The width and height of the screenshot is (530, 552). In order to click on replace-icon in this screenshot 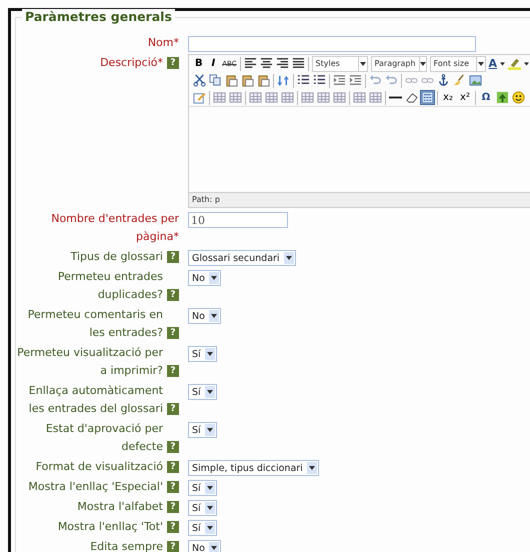, I will do `click(283, 80)`.